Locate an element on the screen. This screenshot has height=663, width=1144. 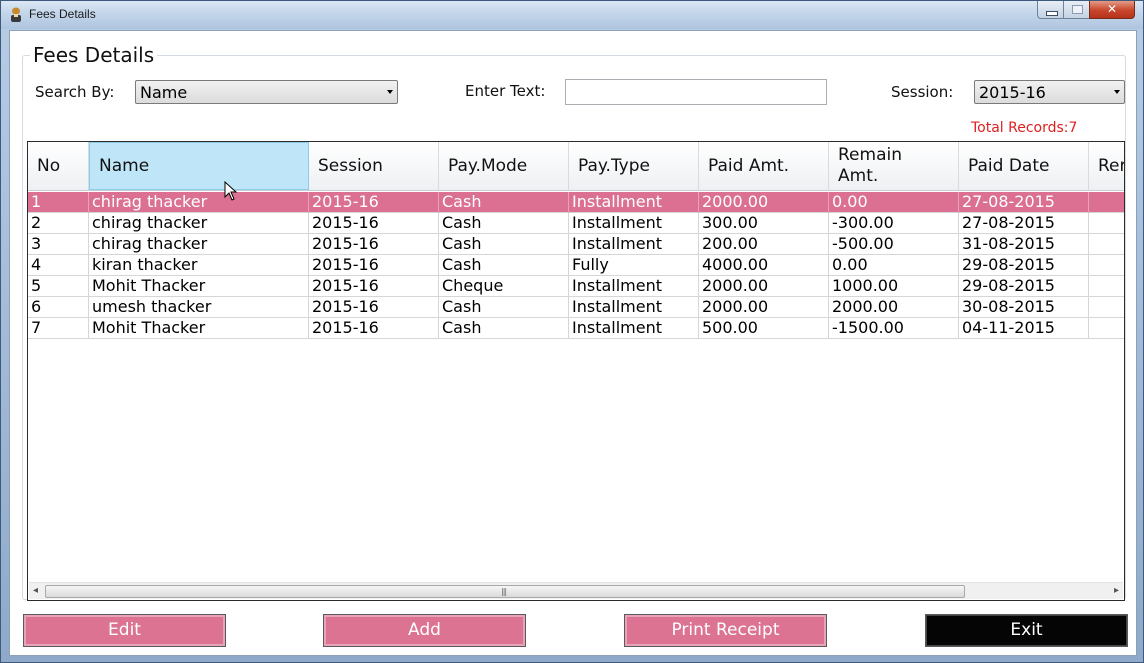
column-header-no: No is located at coordinates (58, 166).